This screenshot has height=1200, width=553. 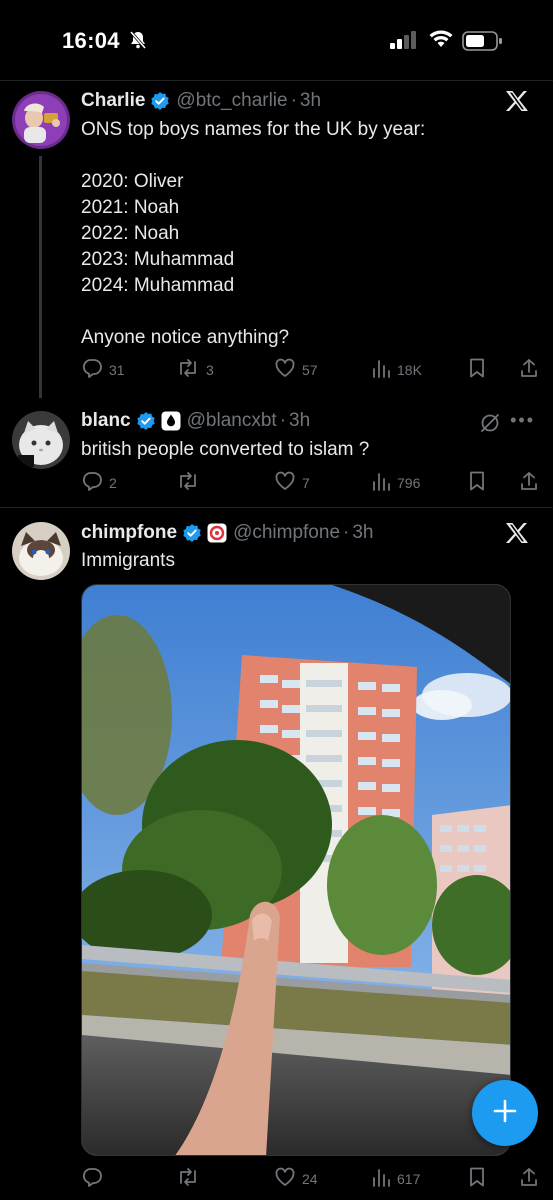 I want to click on tweet-header: Charlie @btc_charlie · 3h, so click(x=201, y=101).